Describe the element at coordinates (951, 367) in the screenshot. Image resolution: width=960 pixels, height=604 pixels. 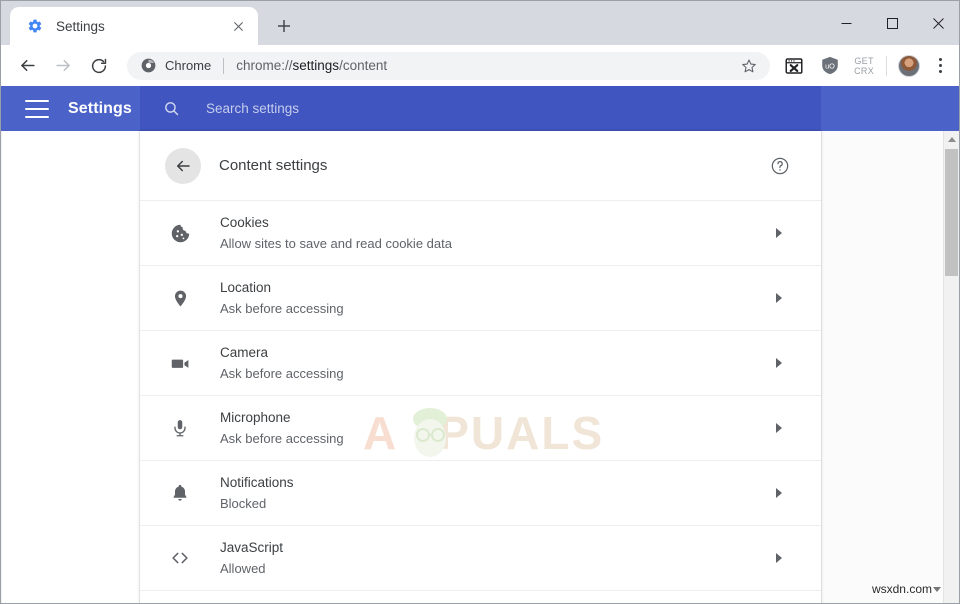
I see `vertical-scrollbar` at that location.